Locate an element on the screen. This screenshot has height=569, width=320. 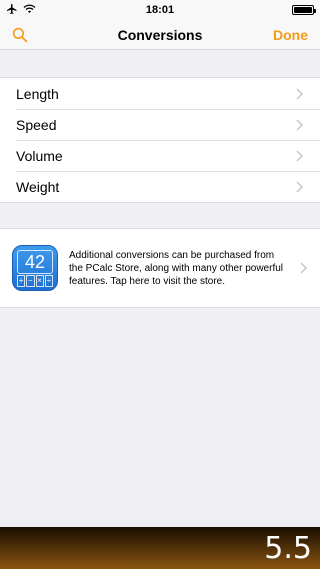
list-item-label: Speed is located at coordinates (36, 124).